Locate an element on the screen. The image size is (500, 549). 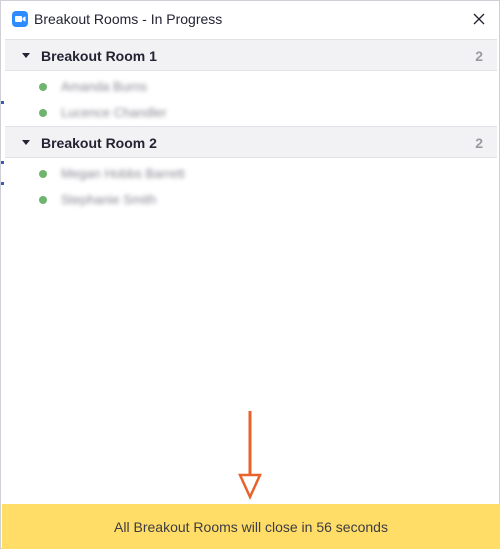
room-name: Breakout Room 1 is located at coordinates (99, 56).